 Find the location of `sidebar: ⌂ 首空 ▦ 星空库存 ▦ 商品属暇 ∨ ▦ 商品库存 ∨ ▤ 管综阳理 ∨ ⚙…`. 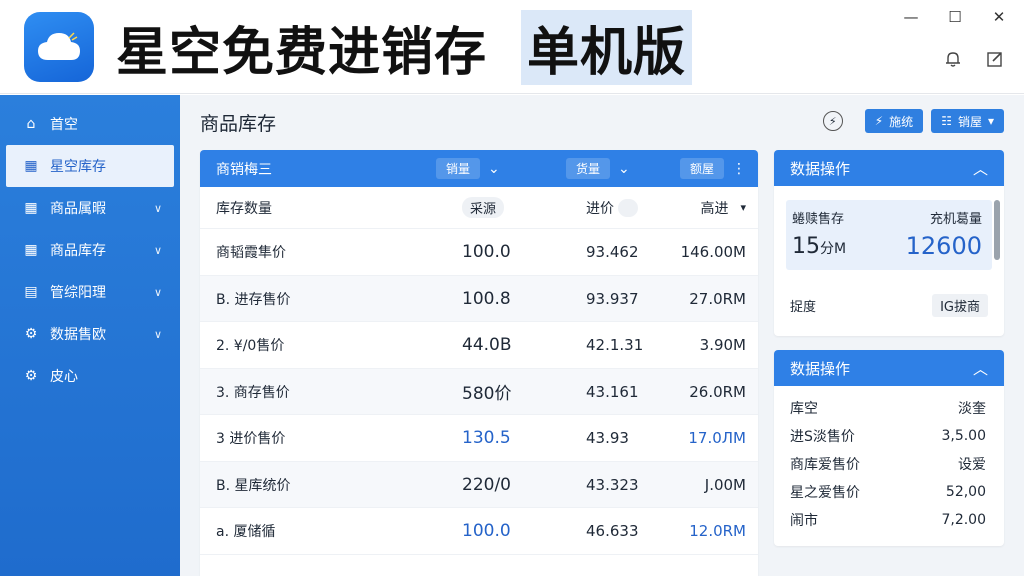

sidebar: ⌂ 首空 ▦ 星空库存 ▦ 商品属暇 ∨ ▦ 商品库存 ∨ ▤ 管综阳理 ∨ ⚙… is located at coordinates (90, 335).